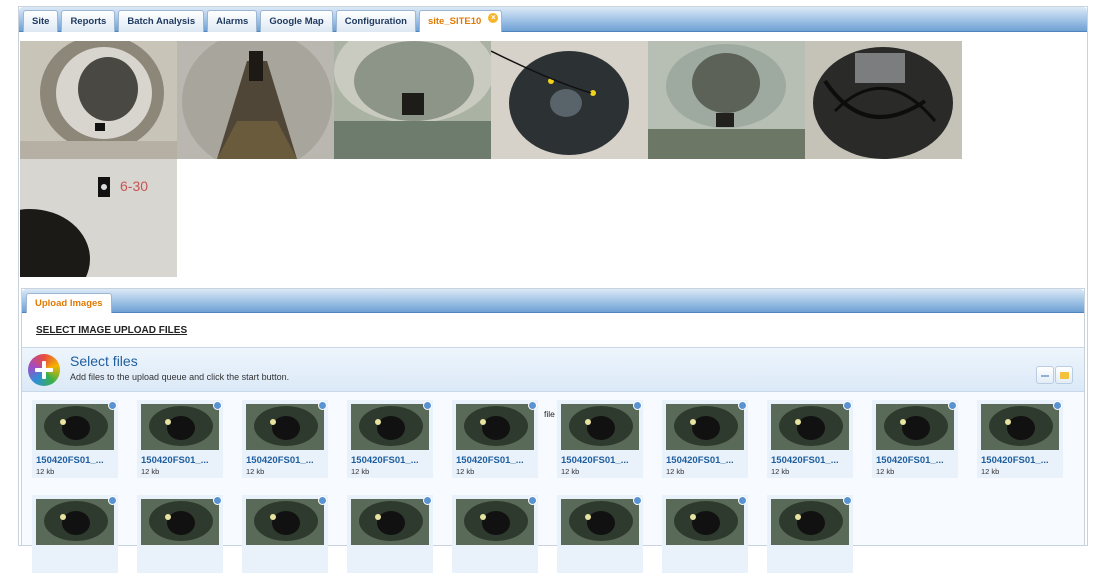 This screenshot has height=573, width=1102. What do you see at coordinates (493, 18) in the screenshot?
I see `close-icon: ×` at bounding box center [493, 18].